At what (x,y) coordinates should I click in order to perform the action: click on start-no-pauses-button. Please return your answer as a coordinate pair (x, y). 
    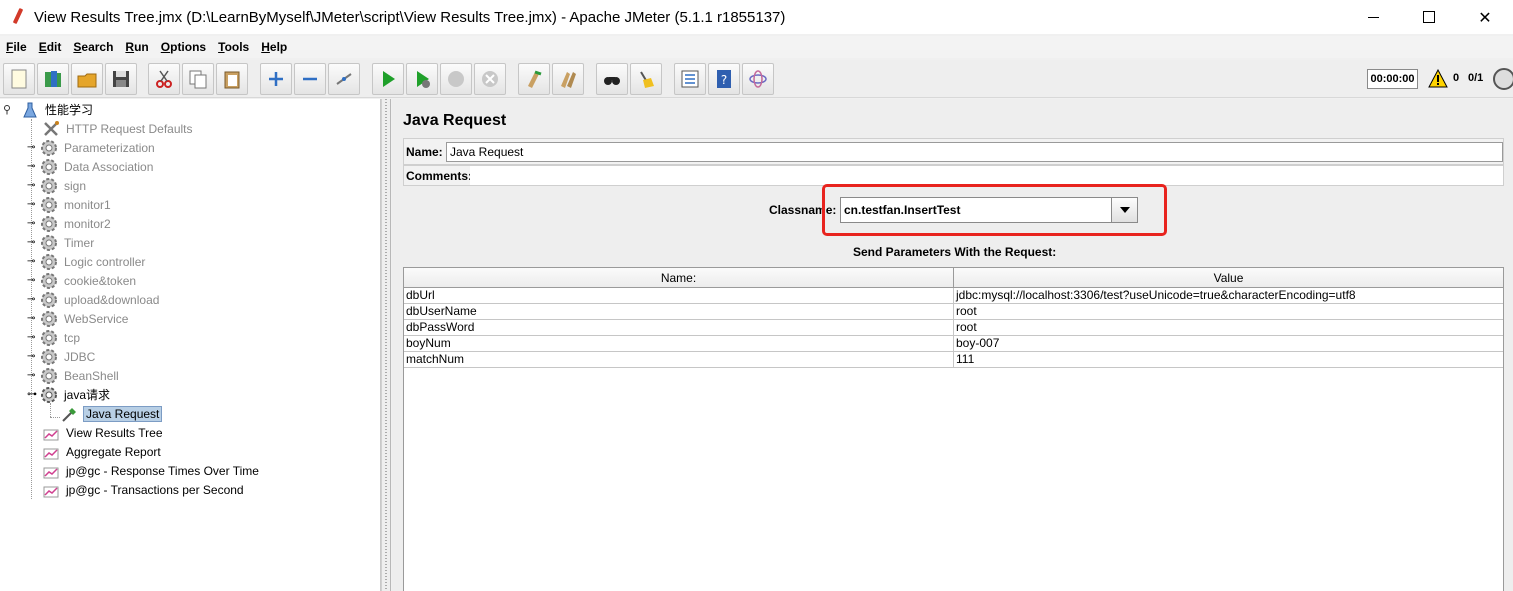
    Looking at the image, I should click on (422, 79).